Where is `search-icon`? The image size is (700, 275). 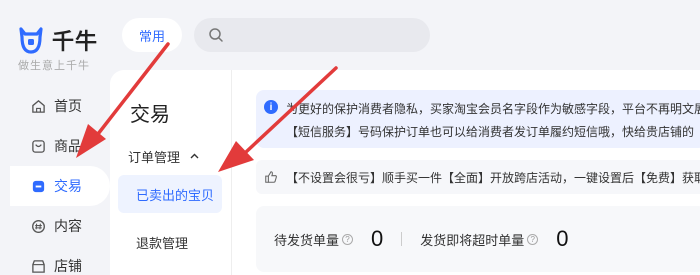
search-icon is located at coordinates (216, 35).